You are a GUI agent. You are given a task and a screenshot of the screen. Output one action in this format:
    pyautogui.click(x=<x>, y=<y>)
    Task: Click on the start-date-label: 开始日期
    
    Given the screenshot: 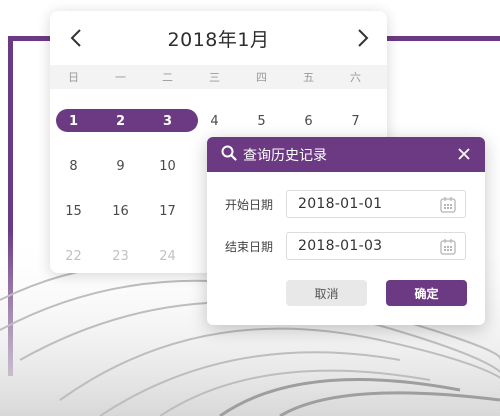 What is the action you would take?
    pyautogui.click(x=249, y=204)
    